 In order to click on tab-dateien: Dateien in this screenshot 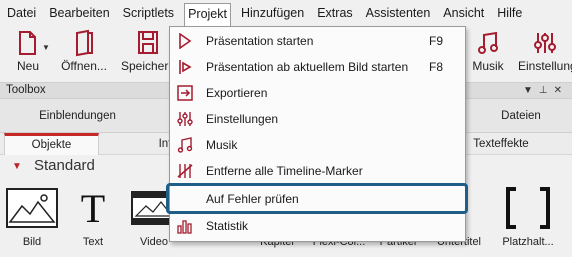, I will do `click(521, 116)`.